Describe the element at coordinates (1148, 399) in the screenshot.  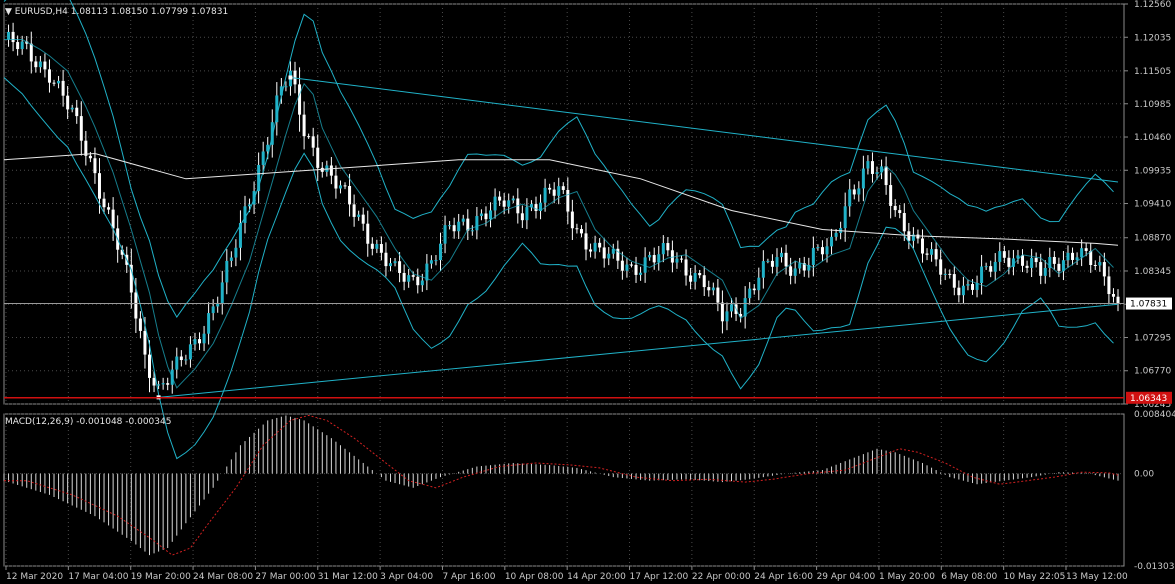
I see `horizontal-level-label: 1.06343` at that location.